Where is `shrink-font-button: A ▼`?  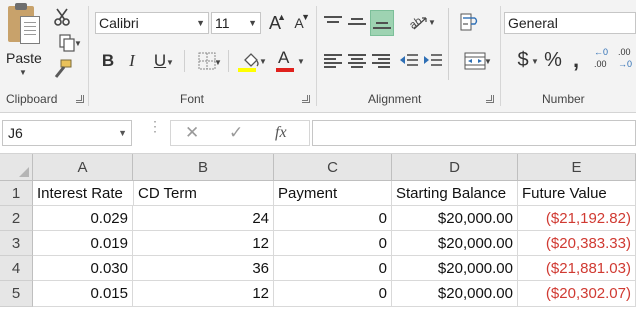 shrink-font-button: A ▼ is located at coordinates (299, 23).